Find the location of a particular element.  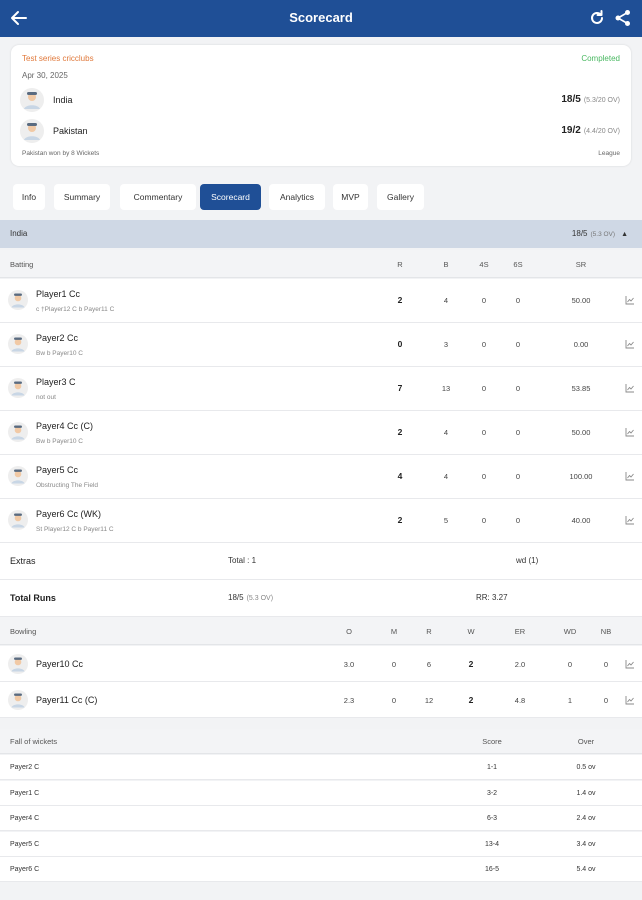

match-type: League is located at coordinates (609, 153).